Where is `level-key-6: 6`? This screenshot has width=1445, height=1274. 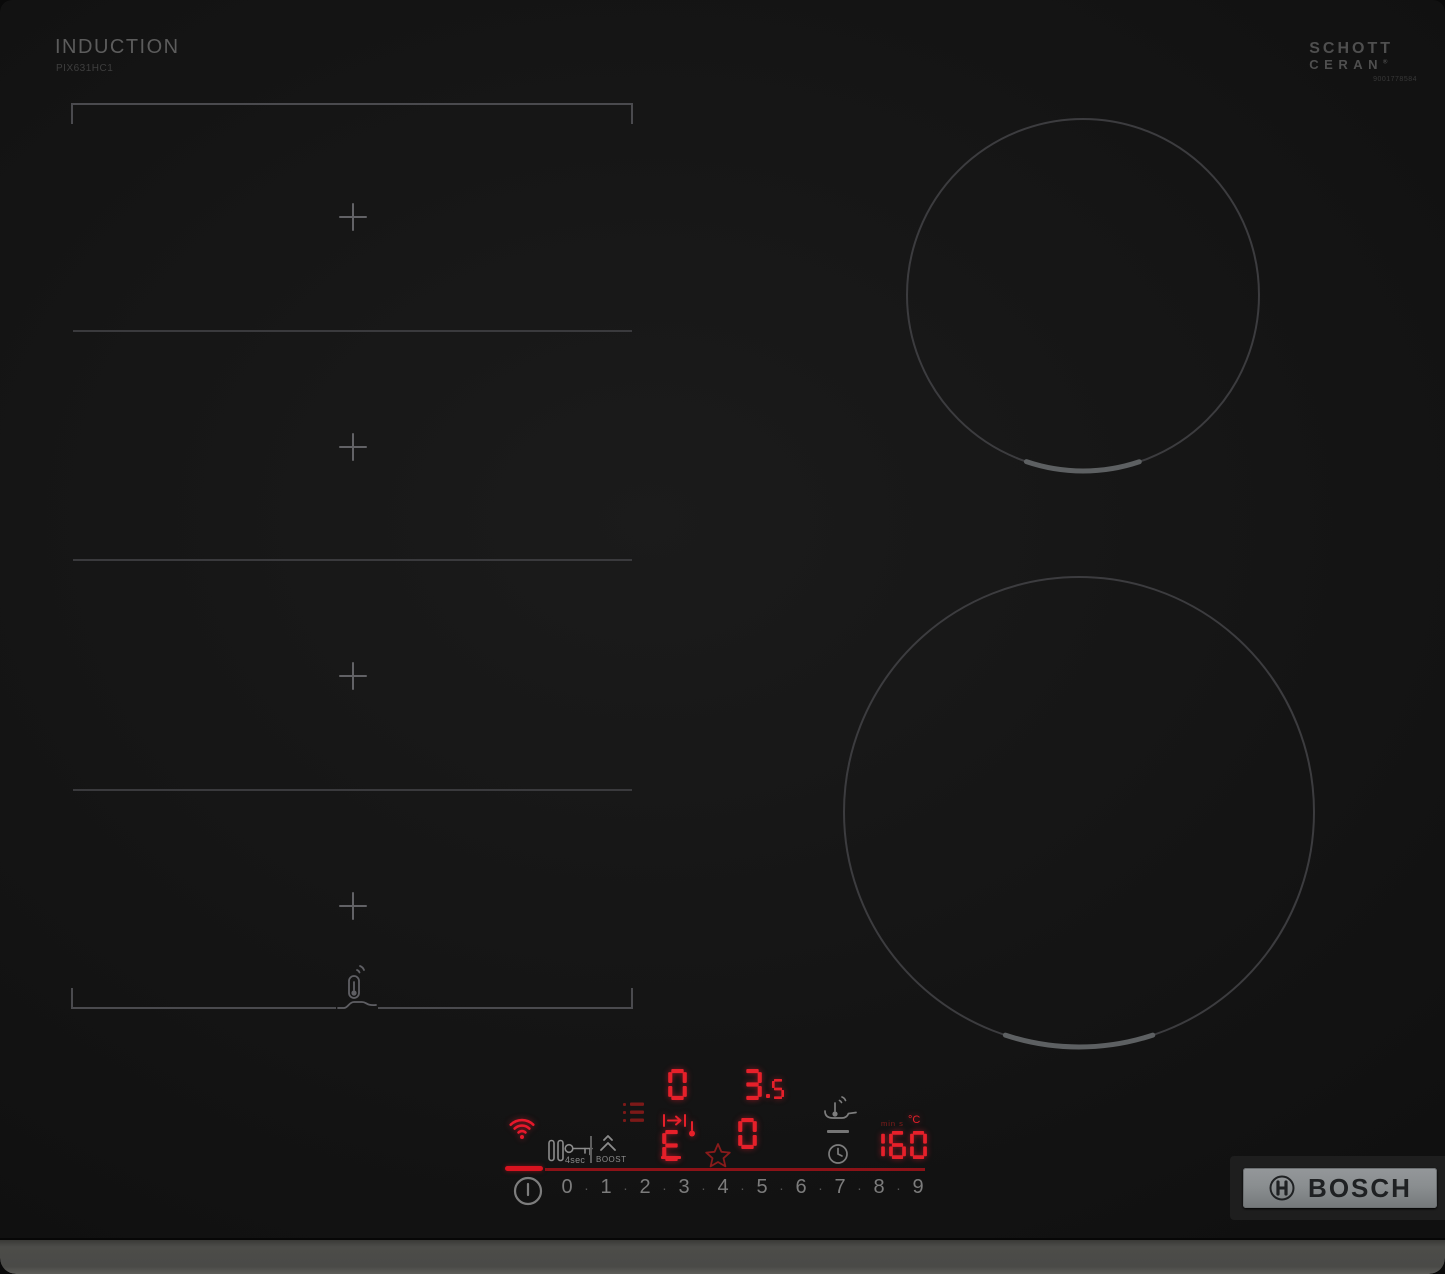
level-key-6: 6 is located at coordinates (801, 1187).